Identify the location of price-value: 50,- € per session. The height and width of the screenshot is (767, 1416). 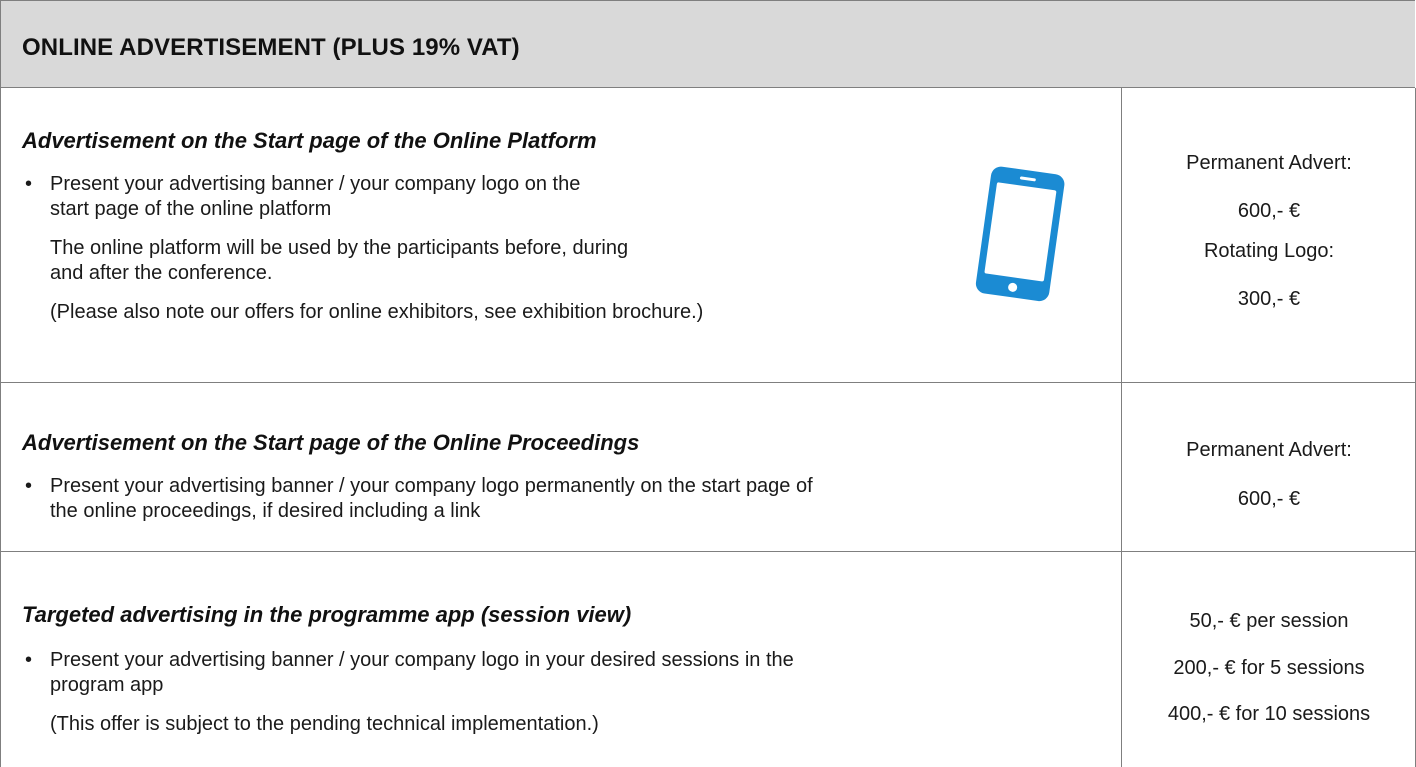
(1269, 621).